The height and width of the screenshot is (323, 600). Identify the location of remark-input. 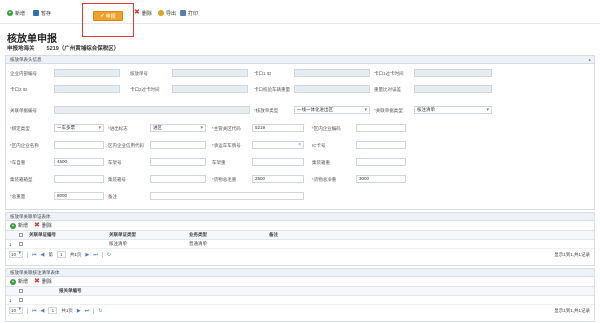
(227, 196).